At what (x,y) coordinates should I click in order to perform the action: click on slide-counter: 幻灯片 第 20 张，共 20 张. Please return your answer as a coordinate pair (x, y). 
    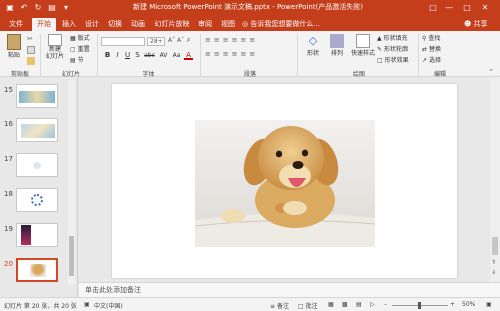
    Looking at the image, I should click on (40, 306).